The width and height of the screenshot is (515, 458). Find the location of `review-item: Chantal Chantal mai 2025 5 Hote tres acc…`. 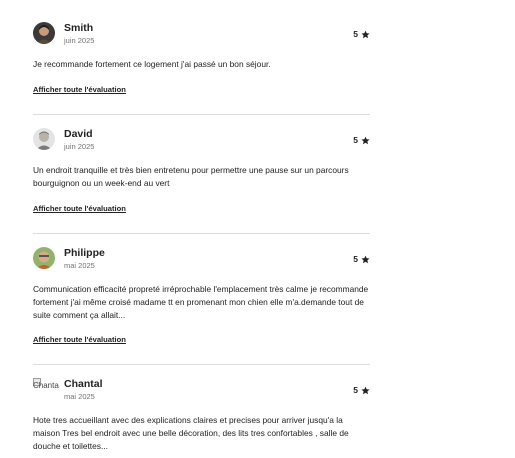

review-item: Chantal Chantal mai 2025 5 Hote tres acc… is located at coordinates (201, 415).